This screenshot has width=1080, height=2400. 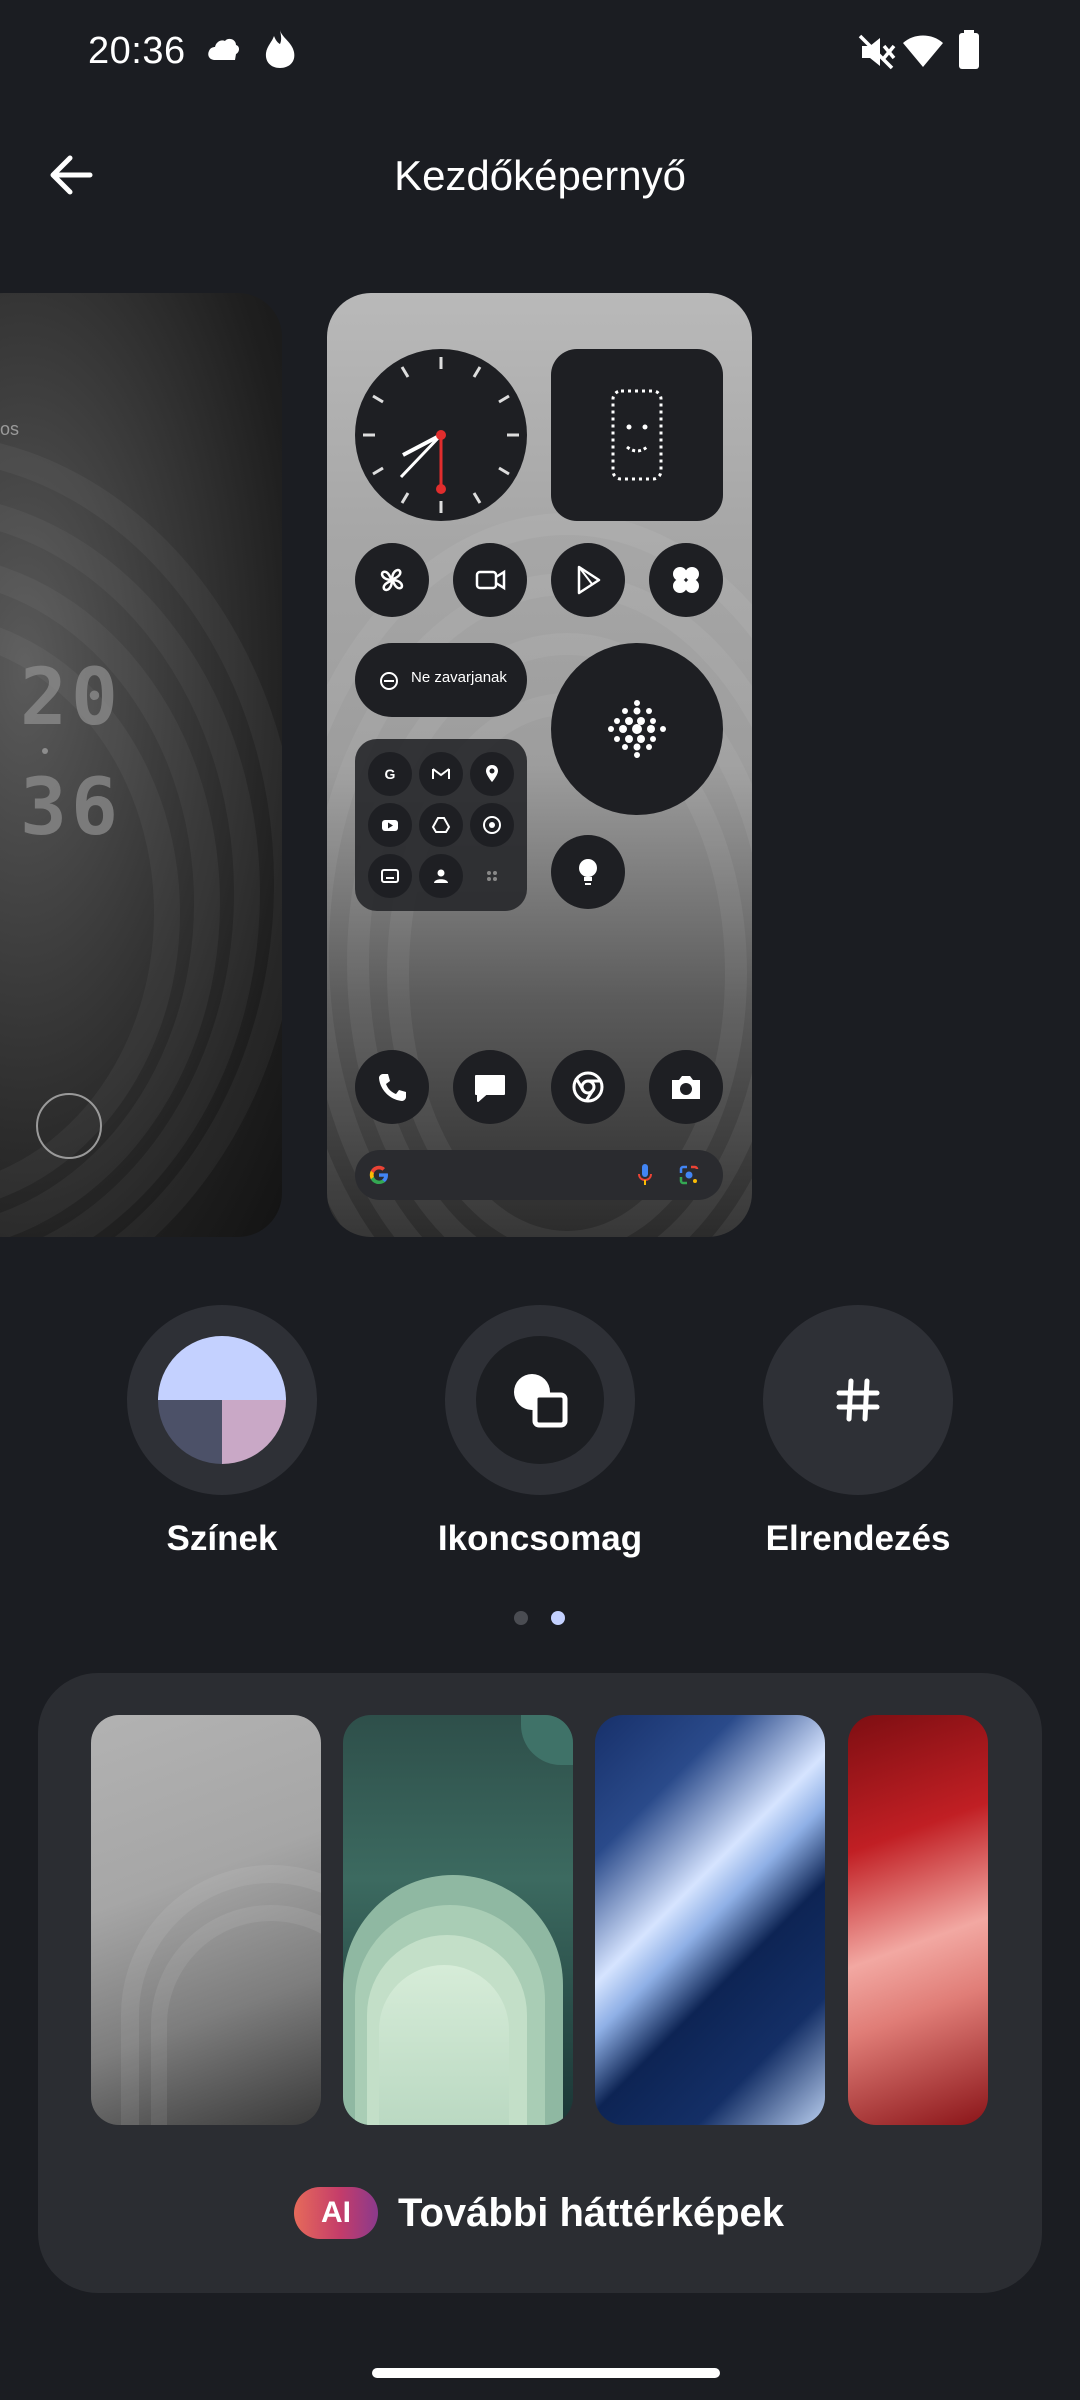 I want to click on drive-app, so click(x=441, y=825).